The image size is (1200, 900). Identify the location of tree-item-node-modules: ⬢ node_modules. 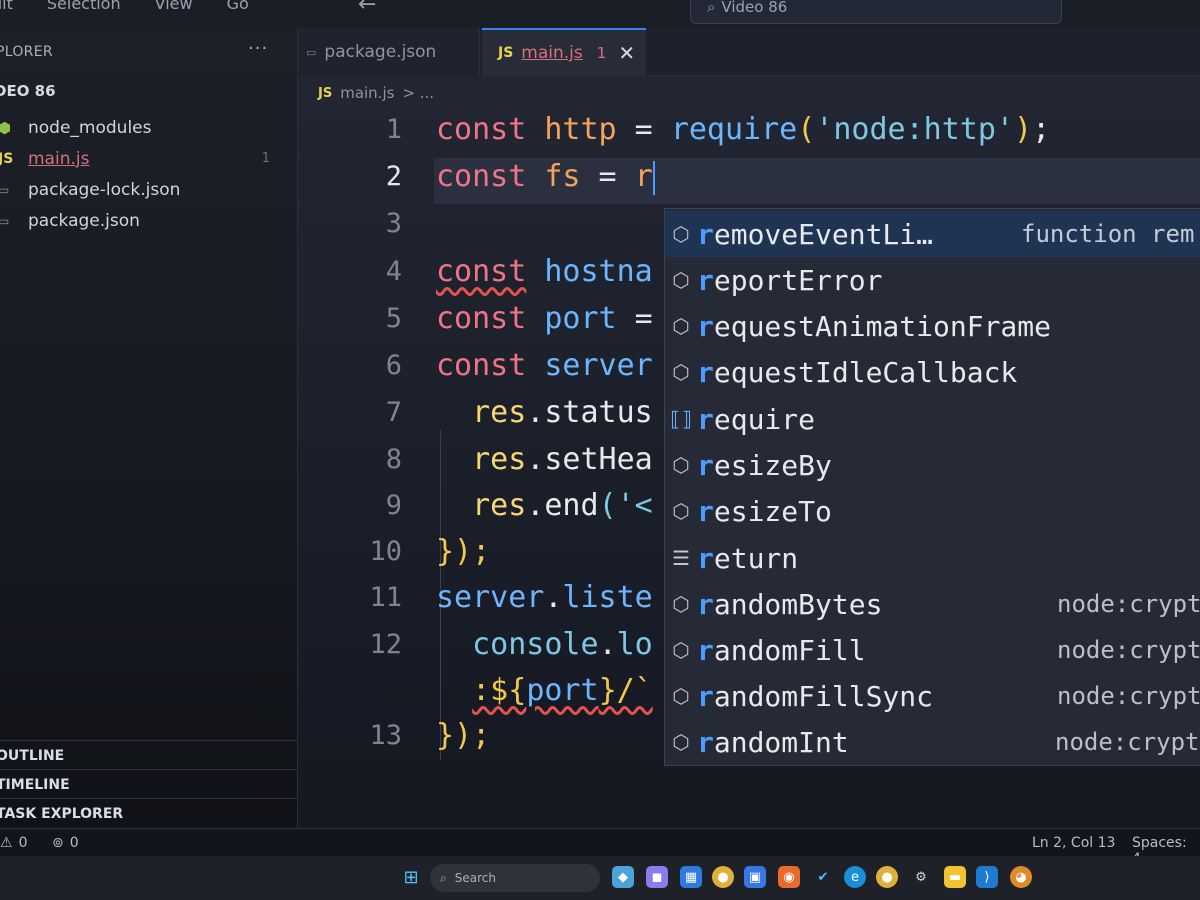
(149, 127).